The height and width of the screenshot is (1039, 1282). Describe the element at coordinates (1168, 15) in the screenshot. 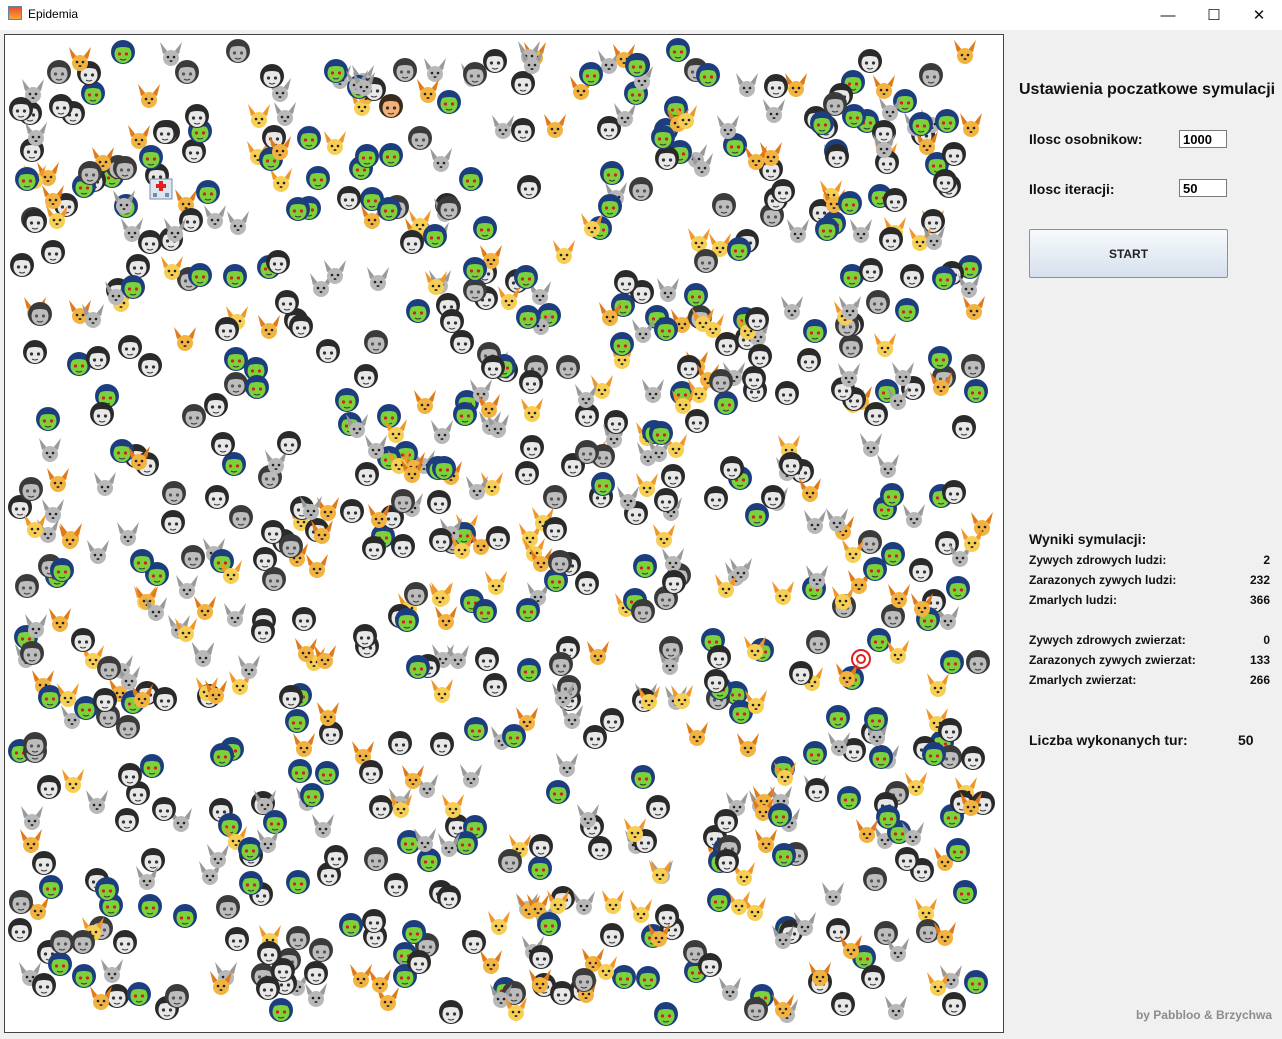

I see `minimize-button: —` at that location.